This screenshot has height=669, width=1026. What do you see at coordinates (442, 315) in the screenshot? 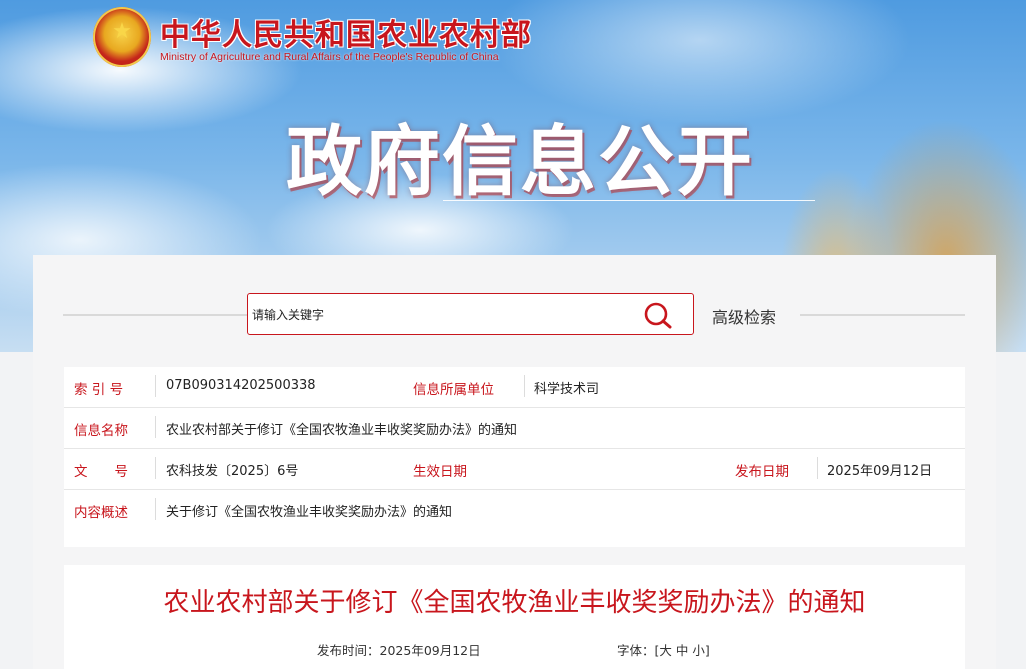
I see `search-input` at bounding box center [442, 315].